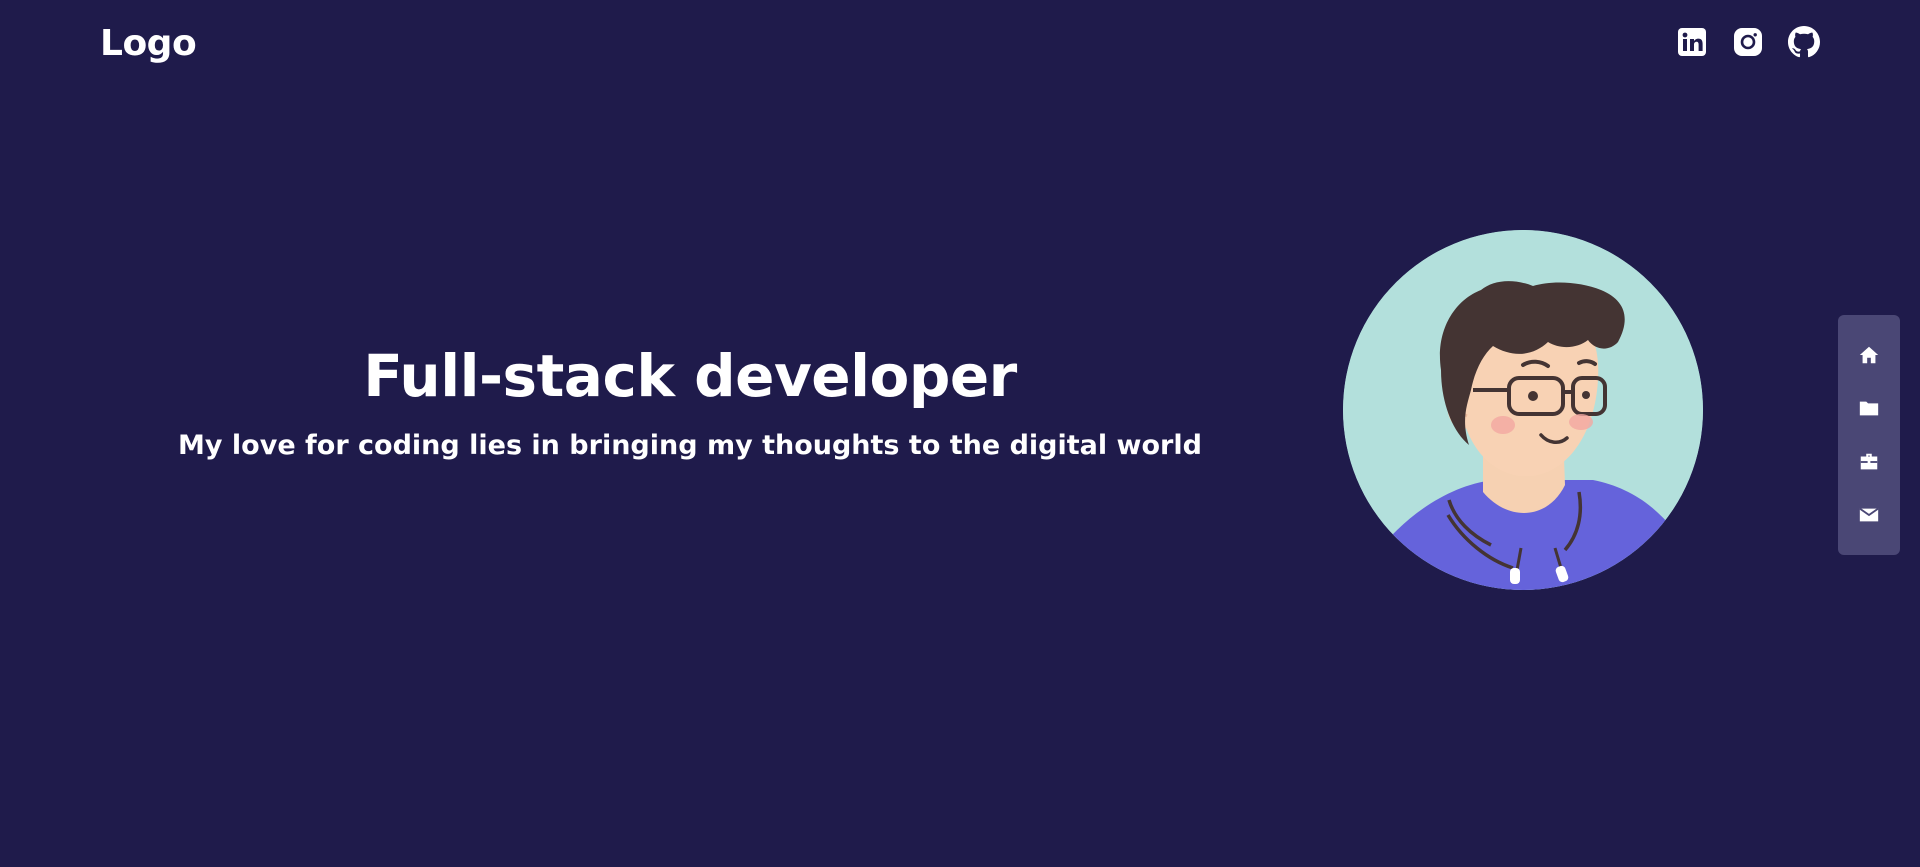  What do you see at coordinates (1869, 435) in the screenshot?
I see `side-nav` at bounding box center [1869, 435].